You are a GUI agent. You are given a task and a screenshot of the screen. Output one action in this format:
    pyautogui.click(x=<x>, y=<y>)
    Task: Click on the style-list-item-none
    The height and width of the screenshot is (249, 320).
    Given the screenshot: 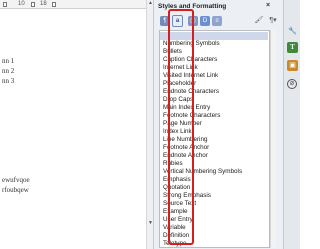 What is the action you would take?
    pyautogui.click(x=214, y=36)
    